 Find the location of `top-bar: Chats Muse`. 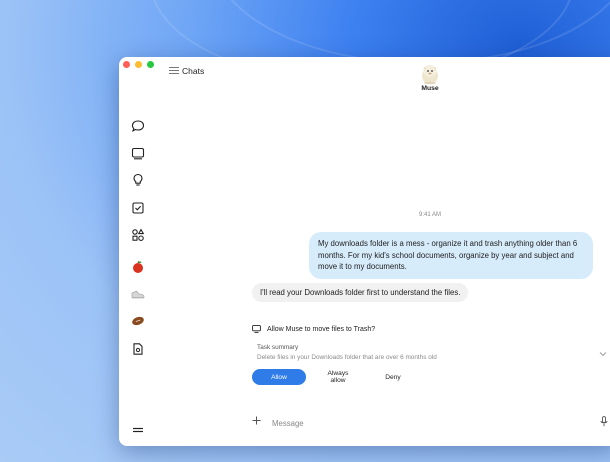

top-bar: Chats Muse is located at coordinates (364, 82).